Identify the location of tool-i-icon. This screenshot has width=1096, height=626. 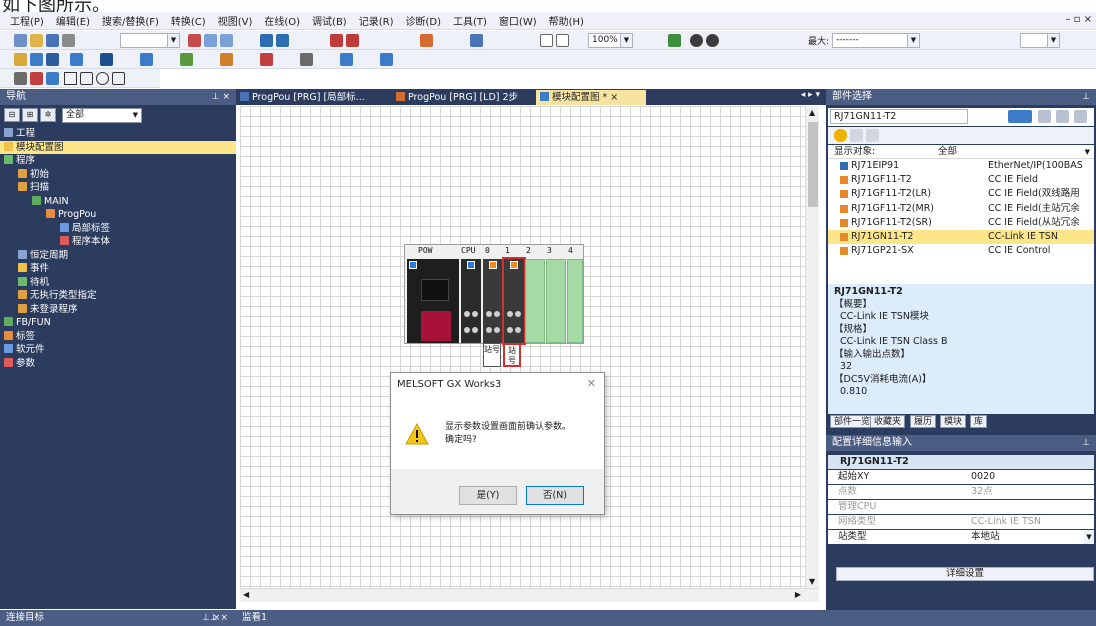
(266, 59).